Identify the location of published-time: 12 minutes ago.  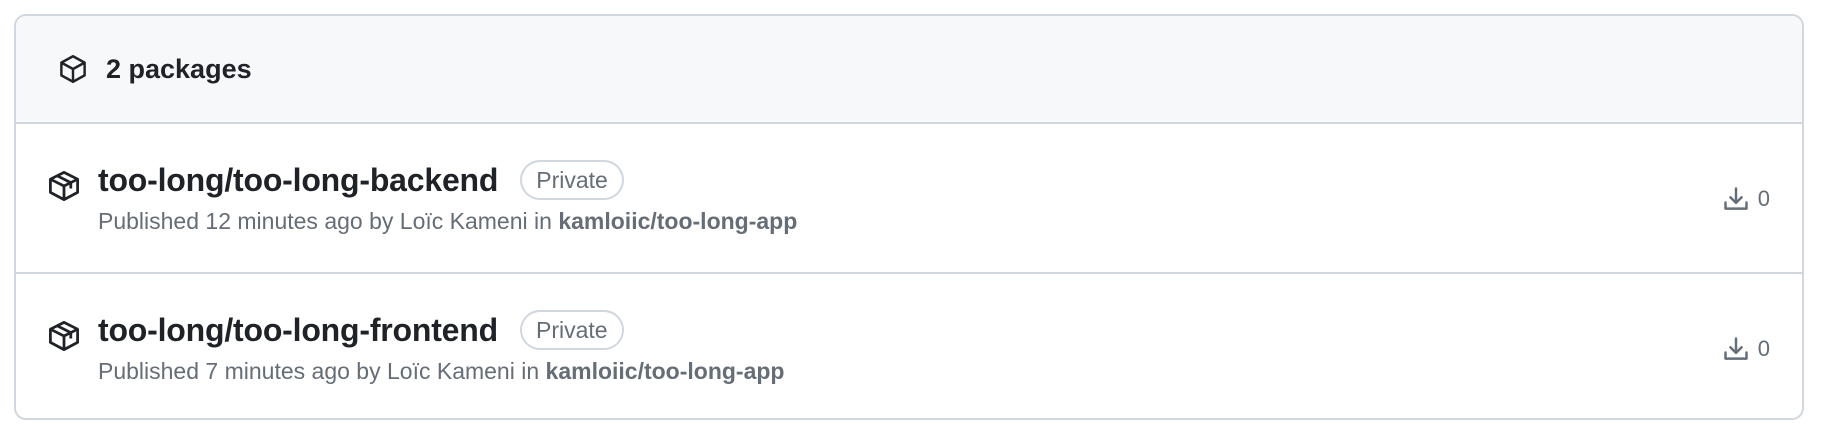
(284, 221).